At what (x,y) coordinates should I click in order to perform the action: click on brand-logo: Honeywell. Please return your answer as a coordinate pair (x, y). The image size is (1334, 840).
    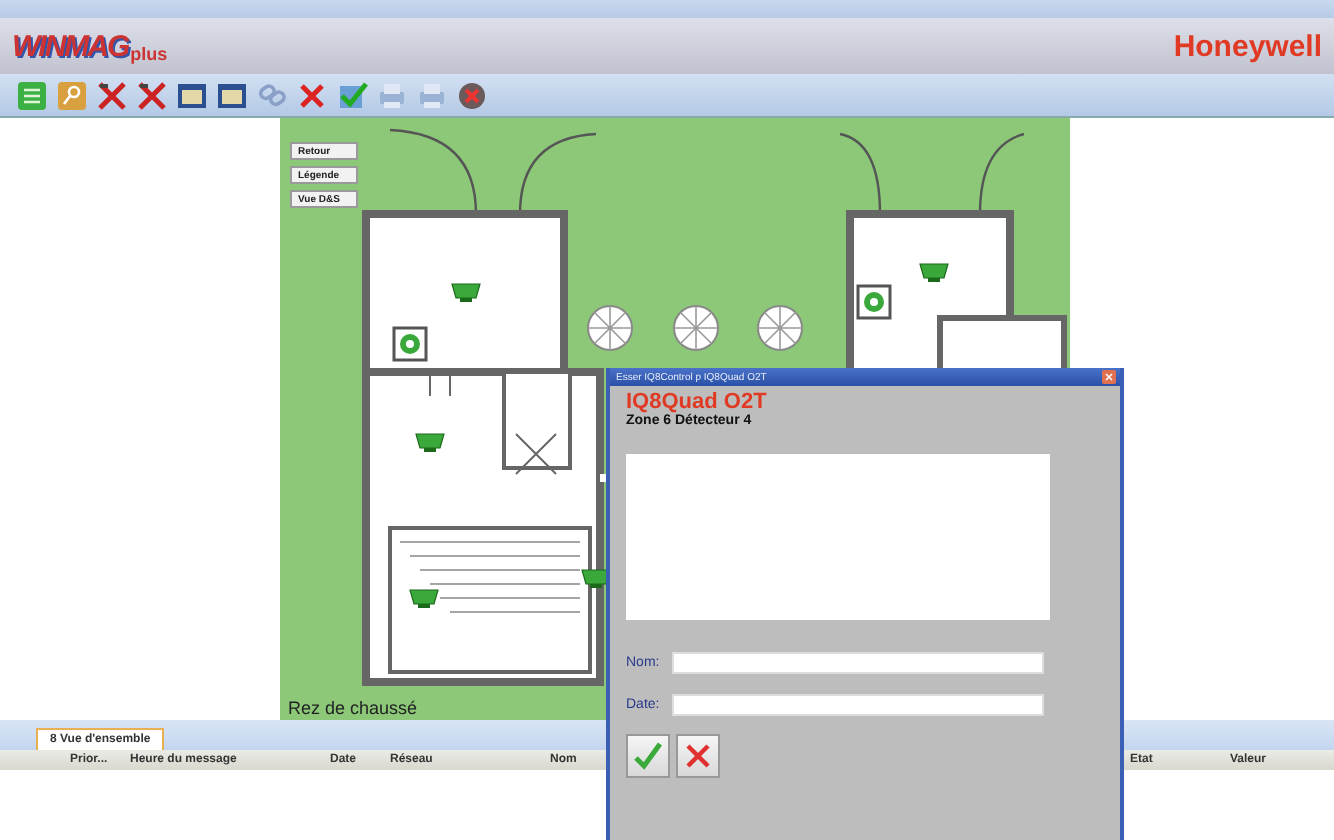
    Looking at the image, I should click on (1247, 46).